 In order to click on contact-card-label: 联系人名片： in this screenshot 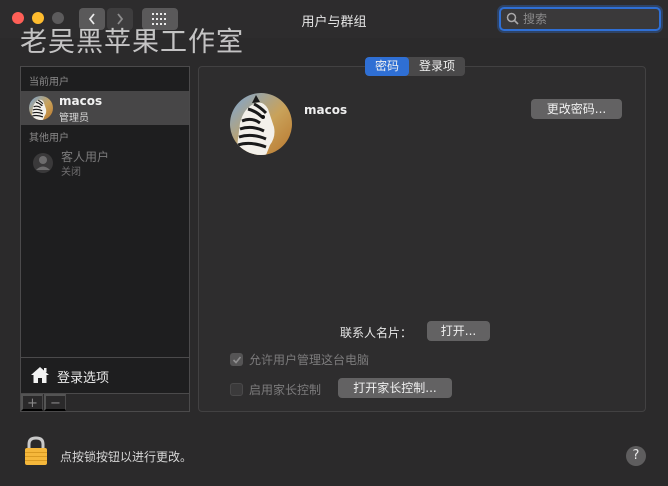, I will do `click(376, 333)`.